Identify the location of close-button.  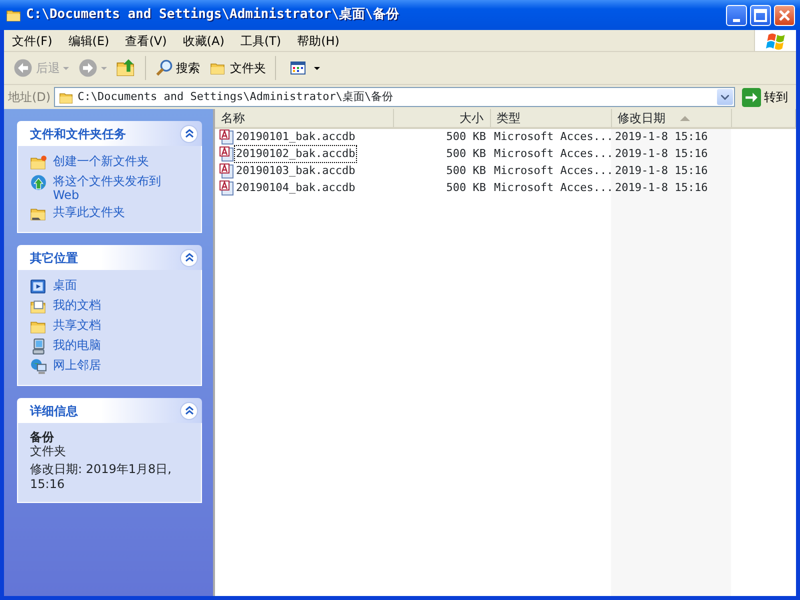
(784, 15).